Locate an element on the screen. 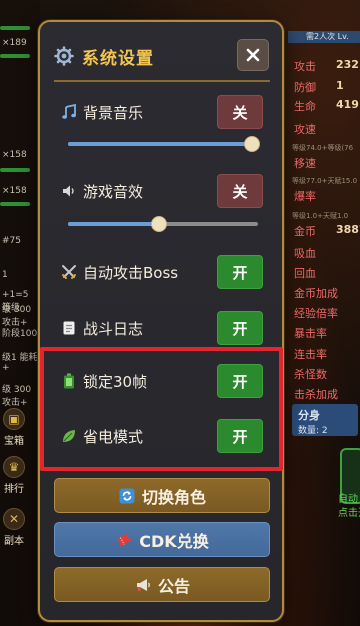 The image size is (360, 626). rank-label: 排行 is located at coordinates (14, 489).